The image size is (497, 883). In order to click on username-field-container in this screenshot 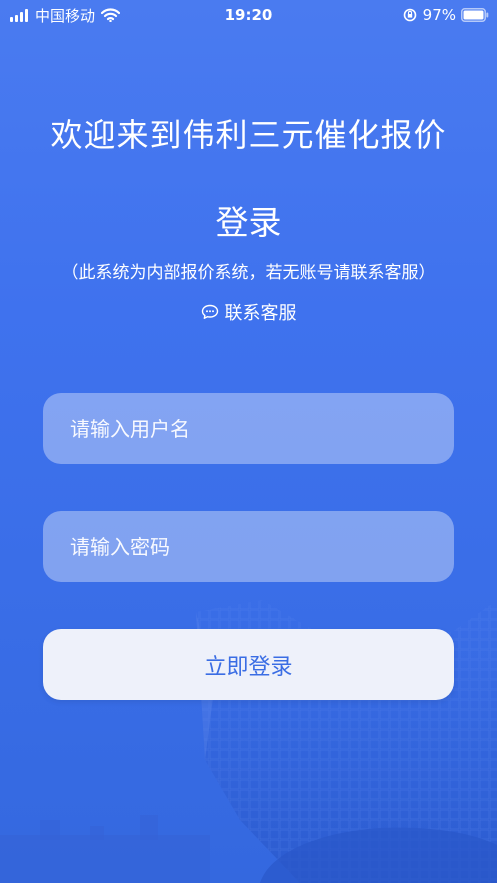, I will do `click(248, 428)`.